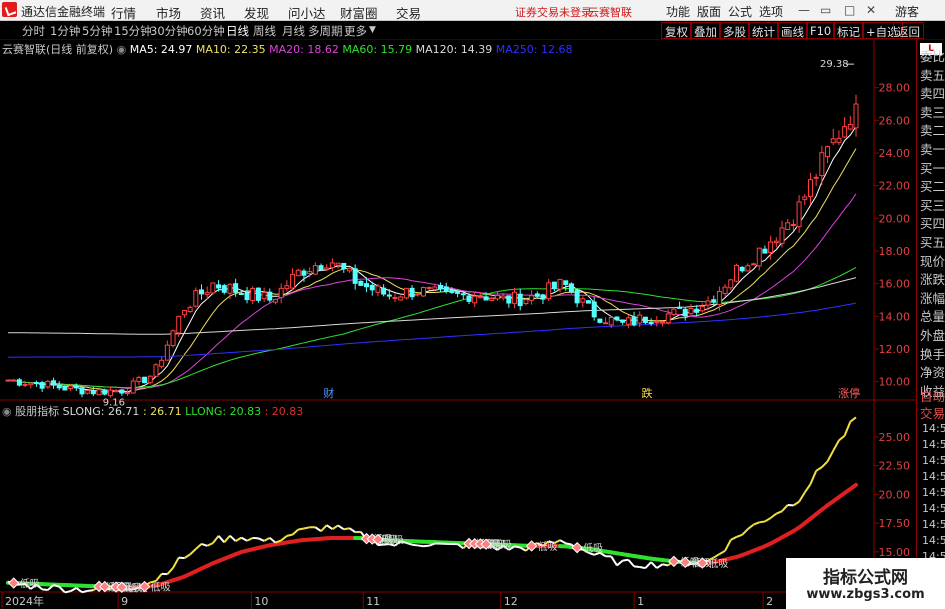 The image size is (945, 609). I want to click on event-label: 涨停, so click(849, 393).